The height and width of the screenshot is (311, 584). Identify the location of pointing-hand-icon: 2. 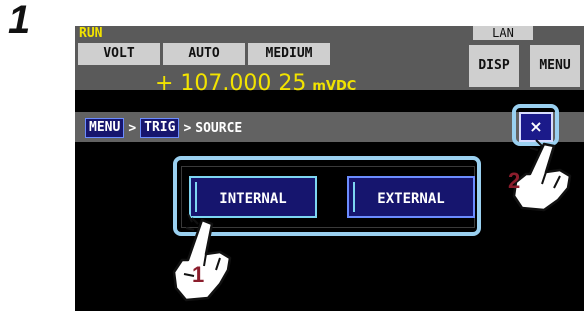
(540, 175).